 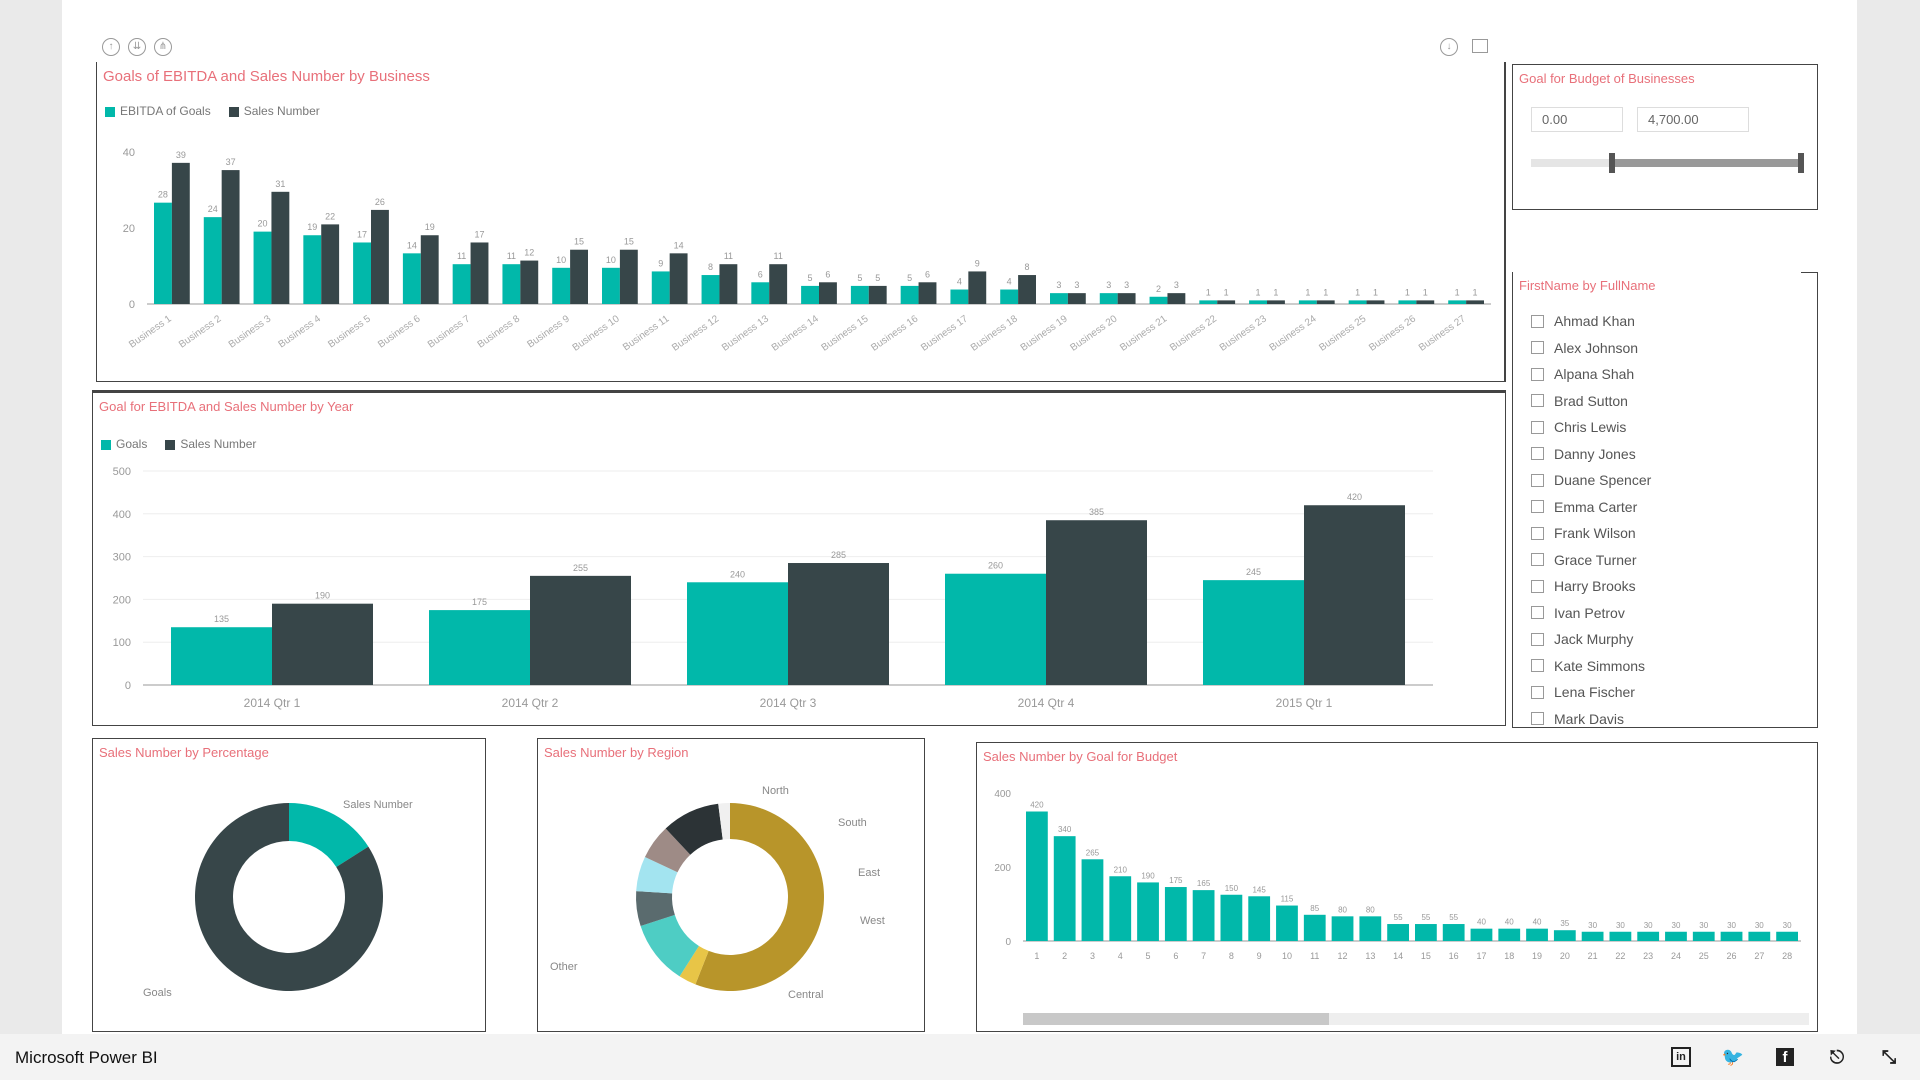 I want to click on y-tick-label: 300, so click(x=122, y=558).